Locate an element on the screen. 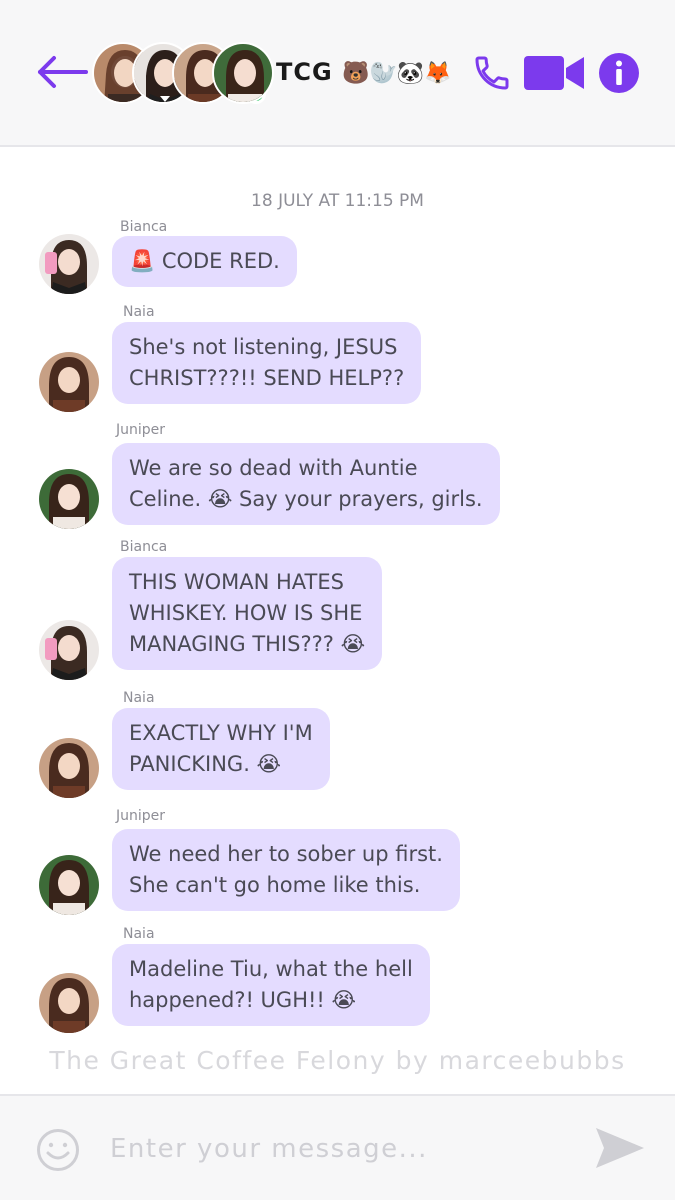 This screenshot has height=1200, width=675. back-arrow-icon is located at coordinates (63, 72).